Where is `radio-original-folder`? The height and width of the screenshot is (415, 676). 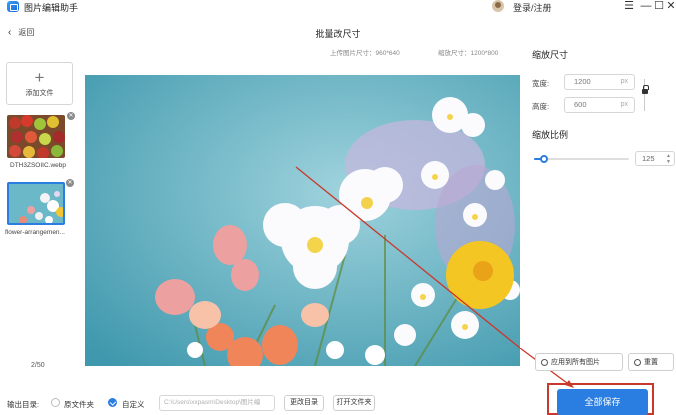 radio-original-folder is located at coordinates (55, 402).